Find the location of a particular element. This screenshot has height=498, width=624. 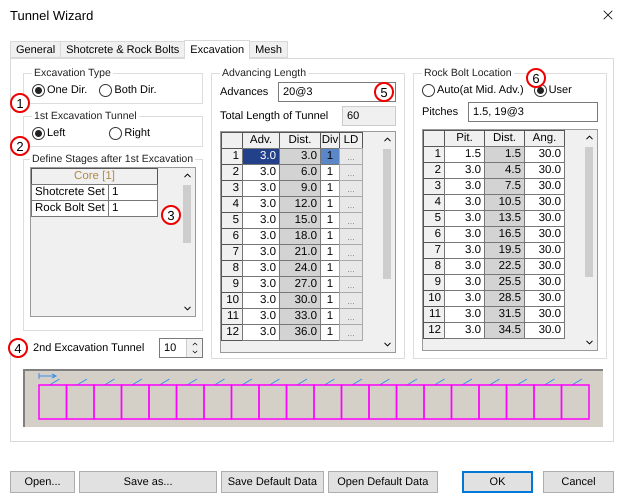

table-cell: 15.0 is located at coordinates (300, 220).